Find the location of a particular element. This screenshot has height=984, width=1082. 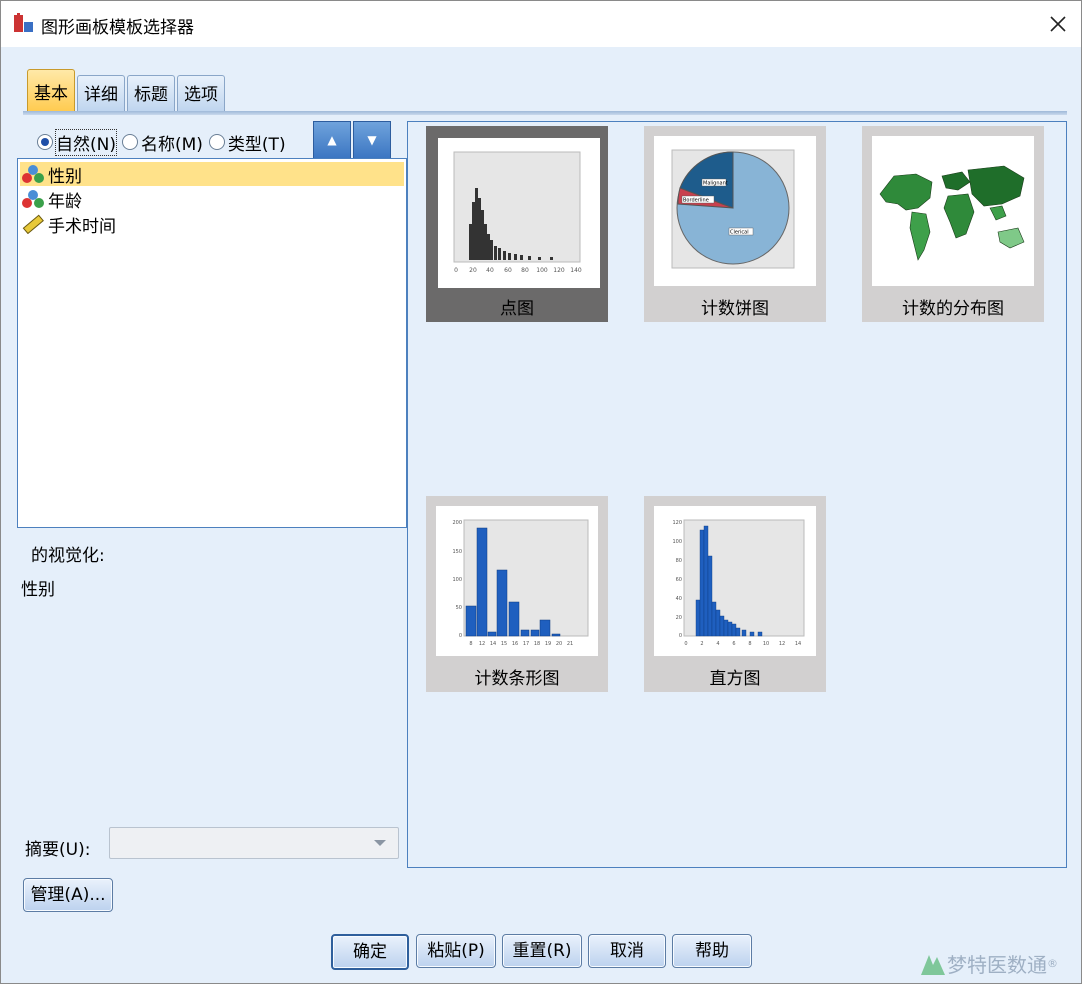

sort-type-radio: 类型(T) is located at coordinates (247, 142).